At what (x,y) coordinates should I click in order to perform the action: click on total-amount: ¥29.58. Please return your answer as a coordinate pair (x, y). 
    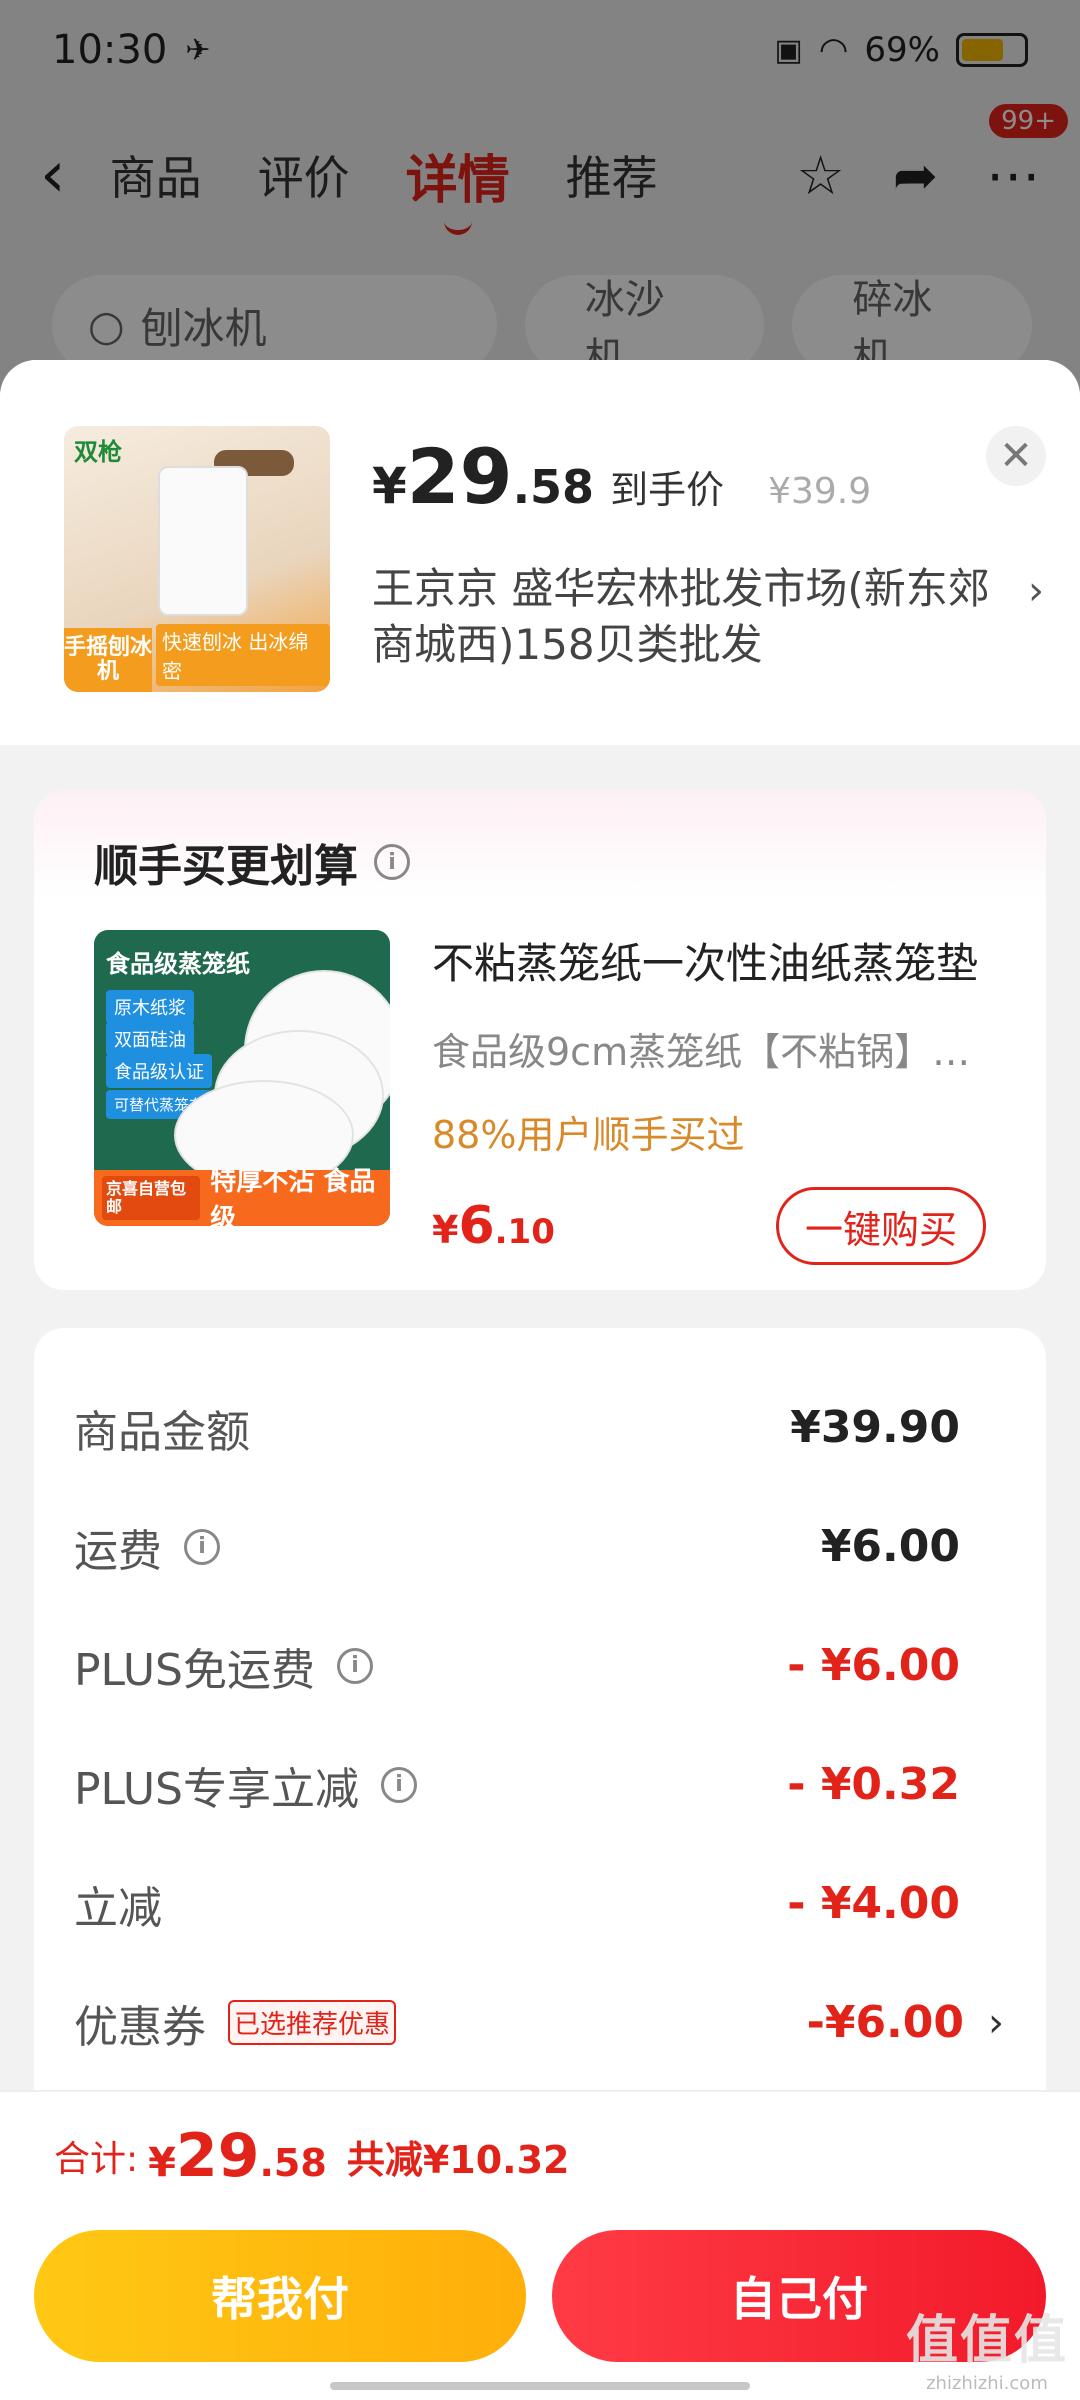
    Looking at the image, I should click on (237, 2156).